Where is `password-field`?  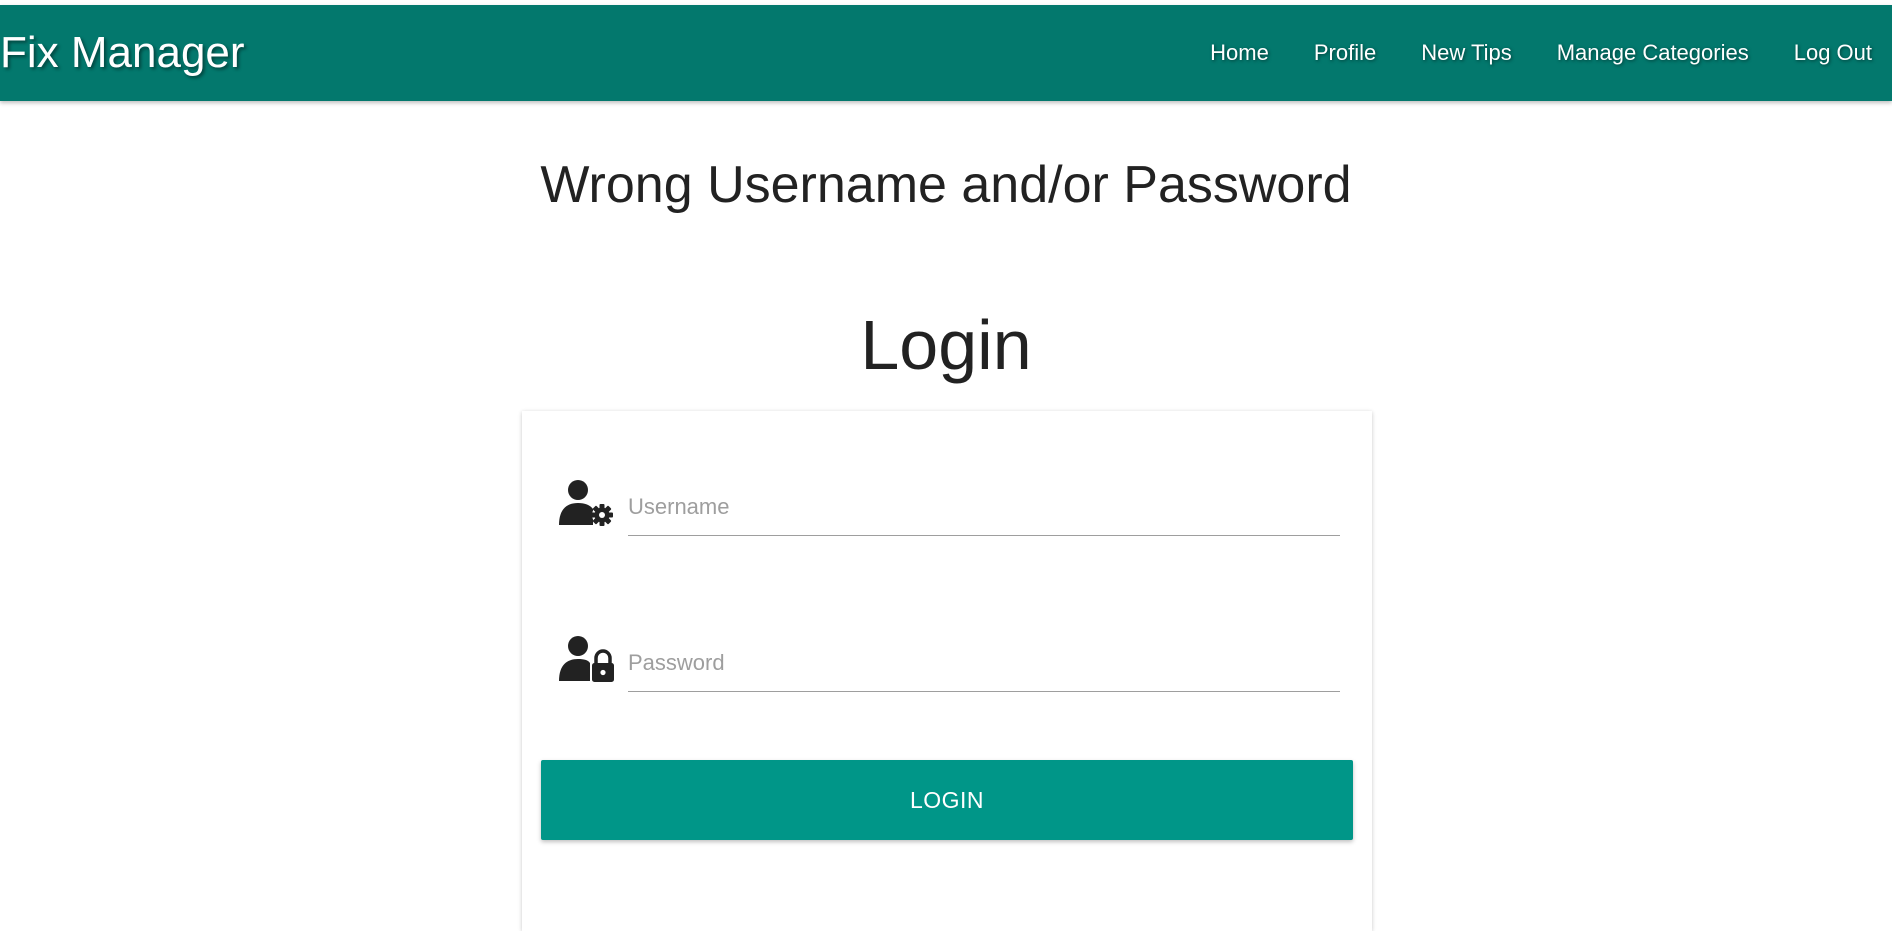 password-field is located at coordinates (949, 665).